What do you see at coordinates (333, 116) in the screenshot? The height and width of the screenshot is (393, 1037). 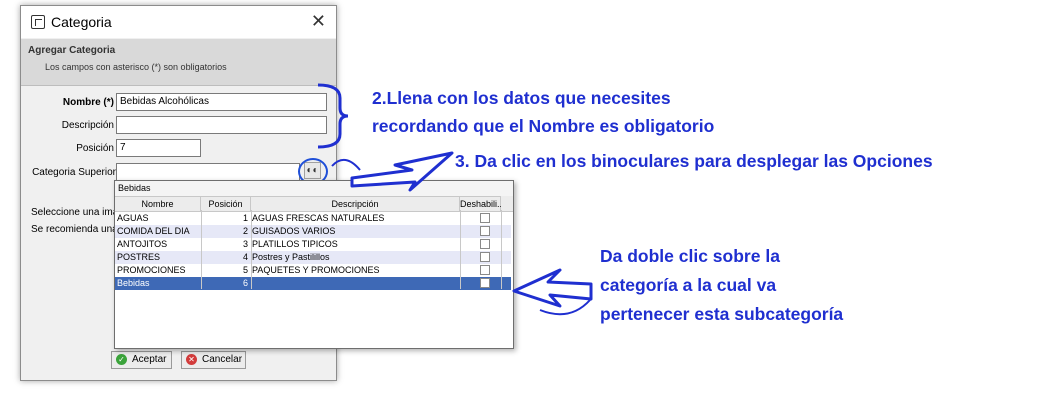 I see `brace-shape` at bounding box center [333, 116].